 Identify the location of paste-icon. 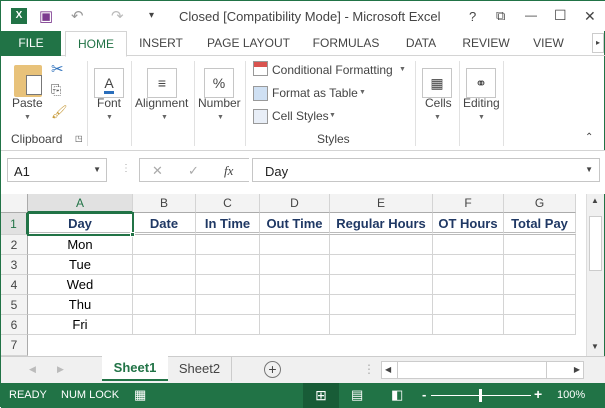
(28, 81).